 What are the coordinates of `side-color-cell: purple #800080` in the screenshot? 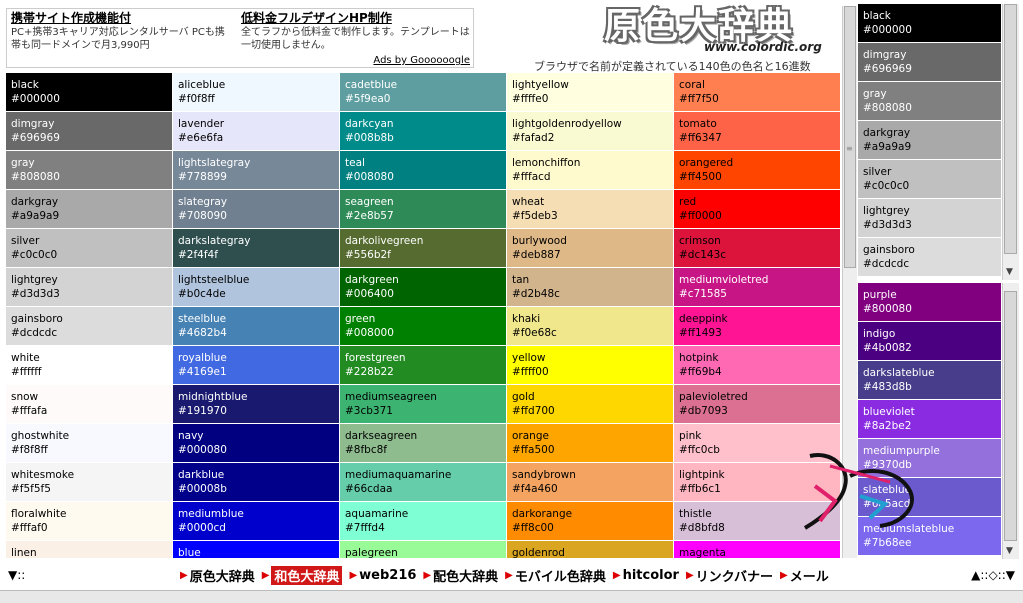 It's located at (929, 302).